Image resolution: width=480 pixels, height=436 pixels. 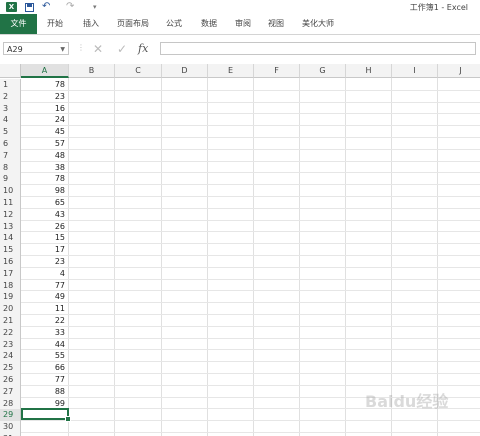 What do you see at coordinates (44, 144) in the screenshot?
I see `cell-a6: 57` at bounding box center [44, 144].